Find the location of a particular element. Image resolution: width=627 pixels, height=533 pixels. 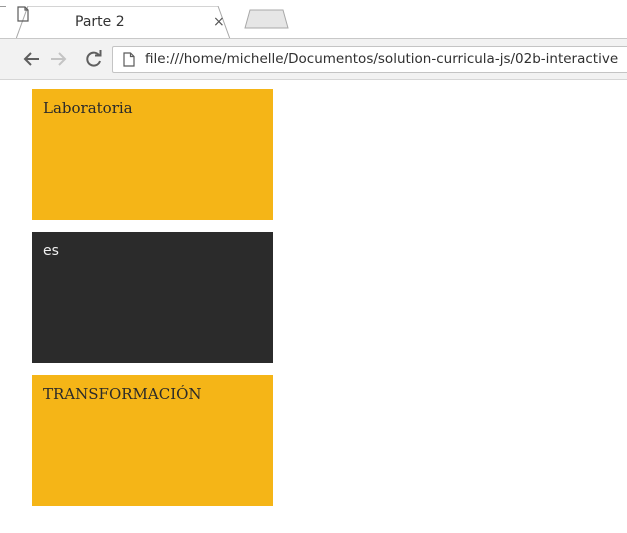

document-icon is located at coordinates (23, 14).